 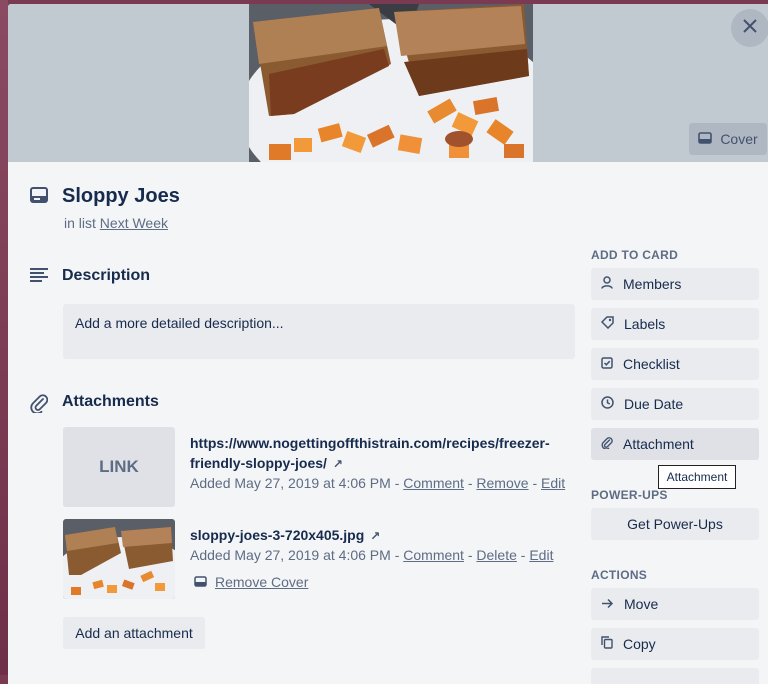 I want to click on attachment-tooltip: Attachment, so click(x=697, y=477).